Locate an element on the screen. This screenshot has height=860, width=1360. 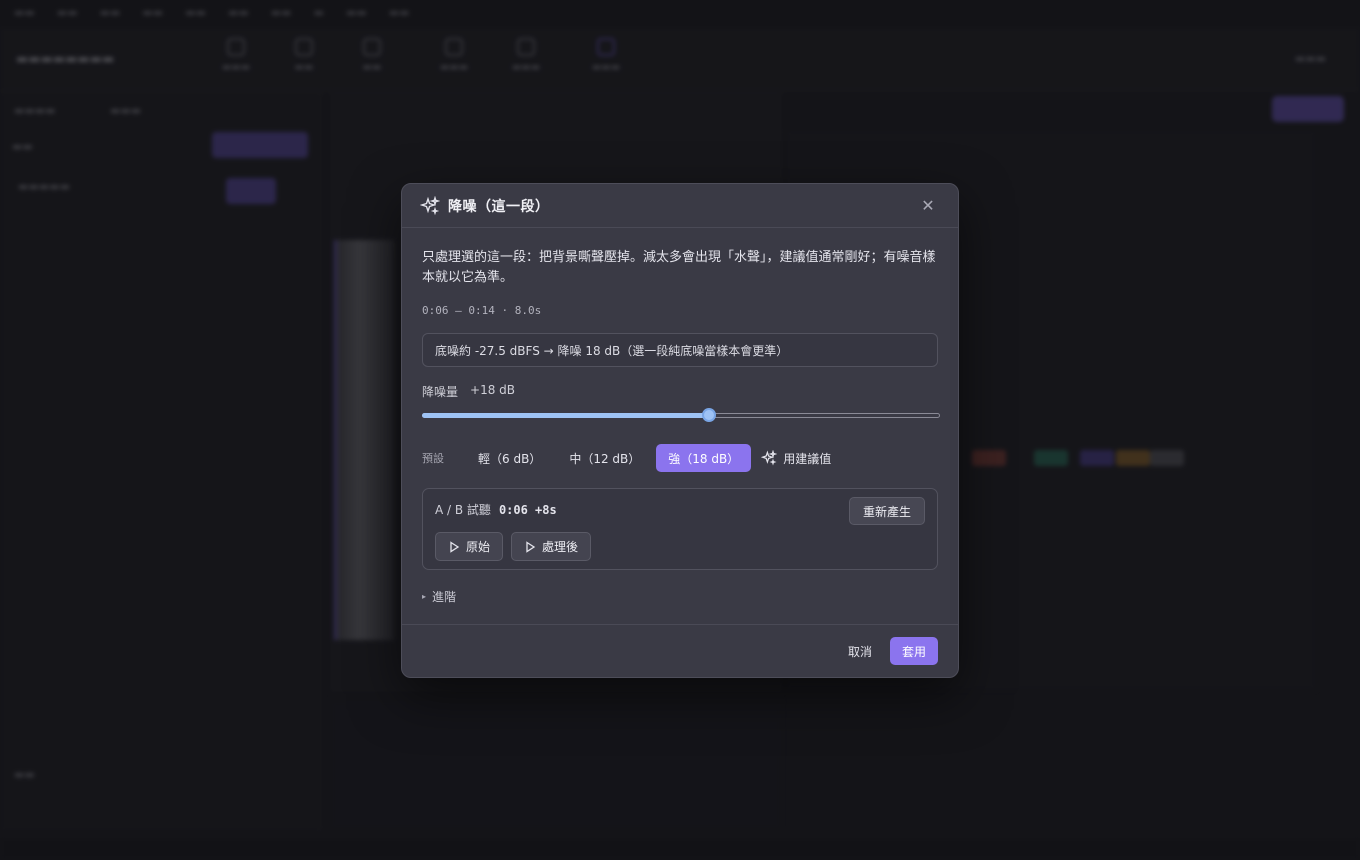
regenerate-button: 重新產生 is located at coordinates (886, 511).